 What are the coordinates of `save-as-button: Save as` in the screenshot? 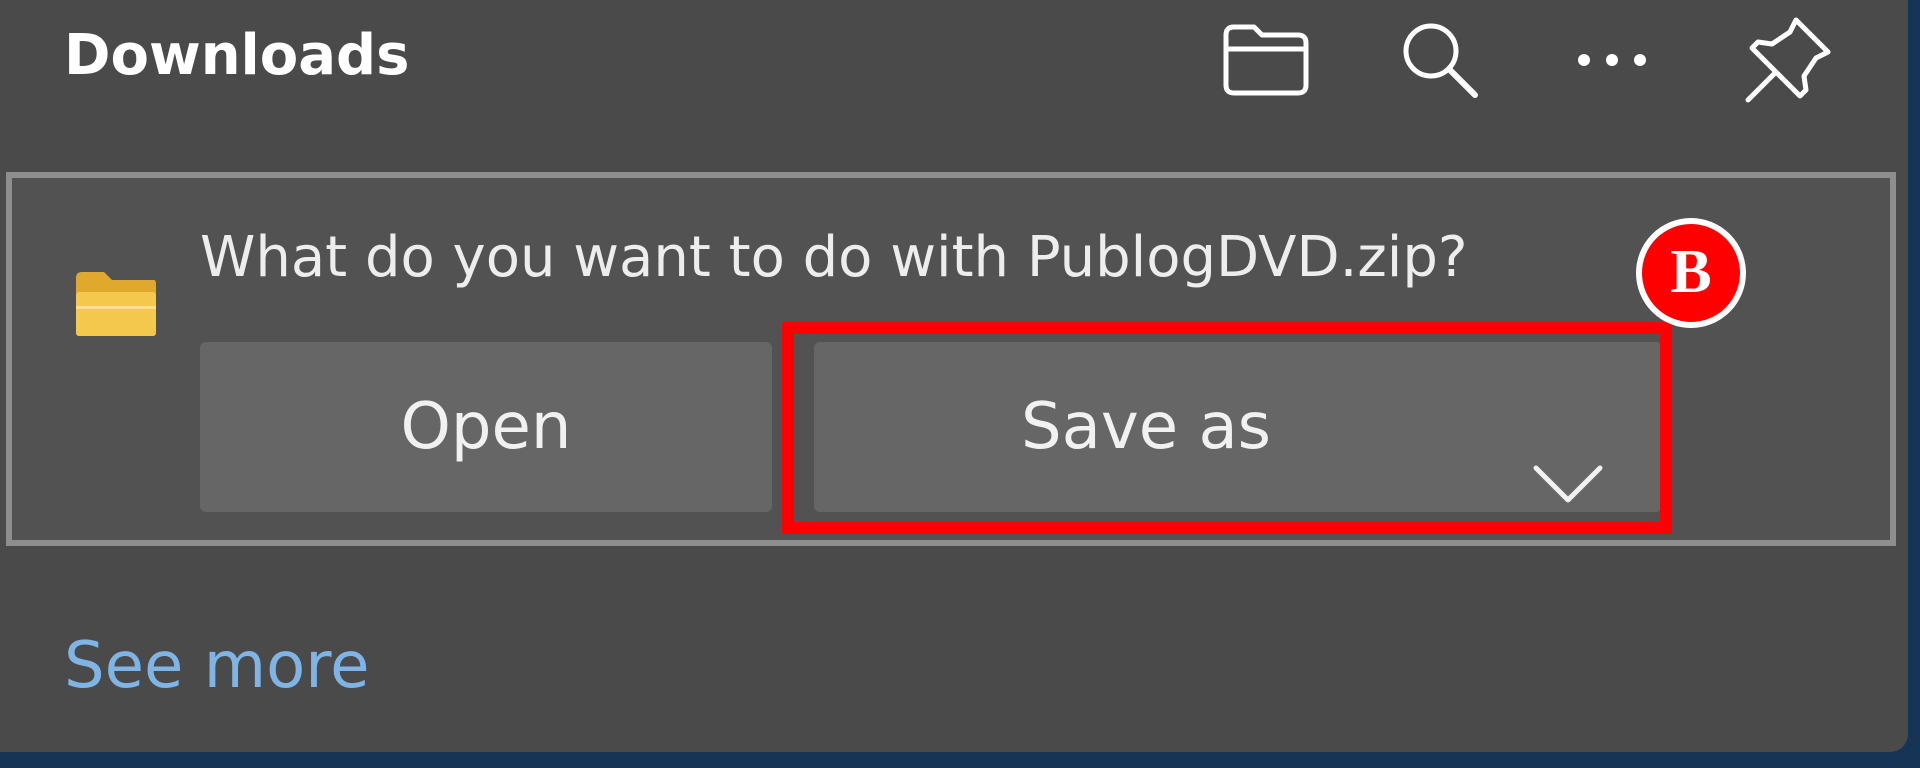 It's located at (1238, 427).